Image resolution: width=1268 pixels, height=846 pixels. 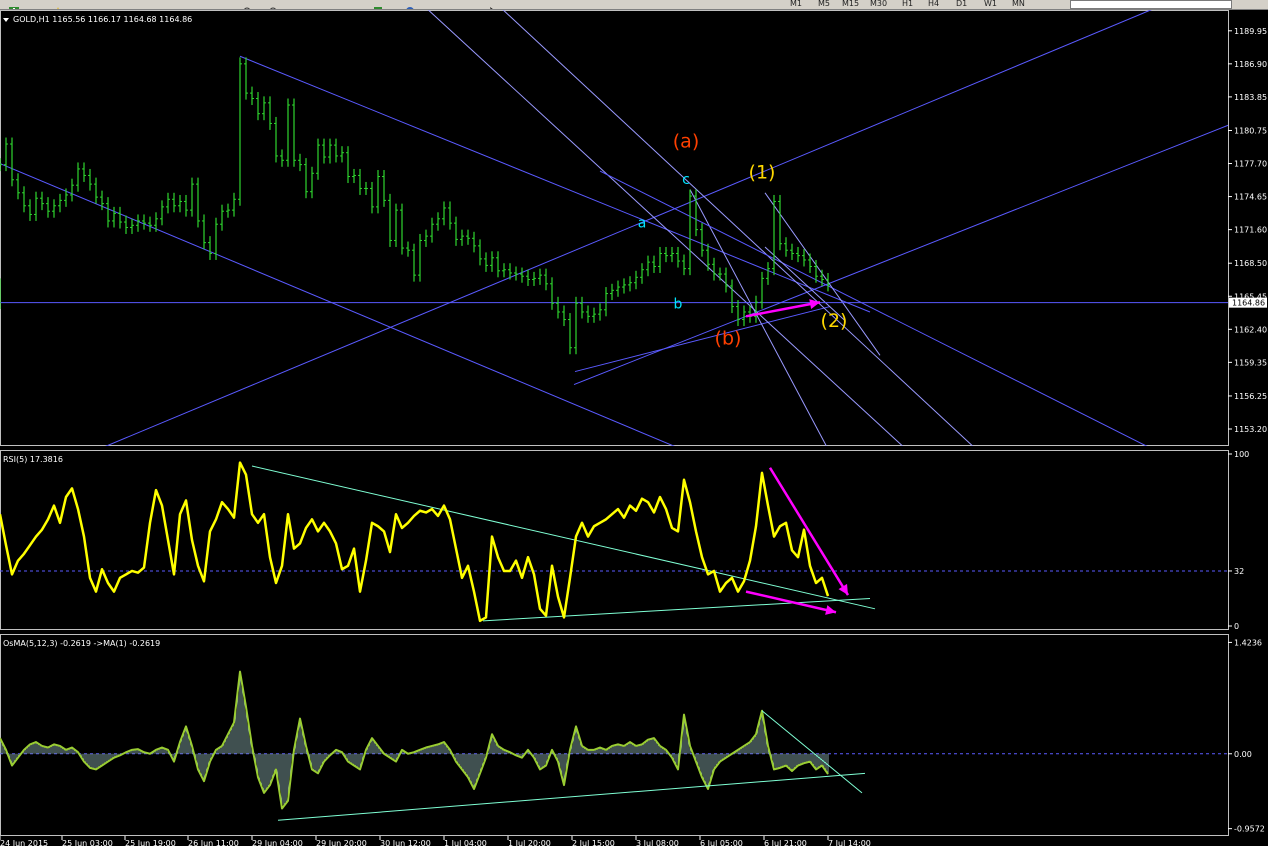 I want to click on toolbar: M1 M5 M15 M30 H1 H4 D1 W1 MN, so click(x=634, y=5).